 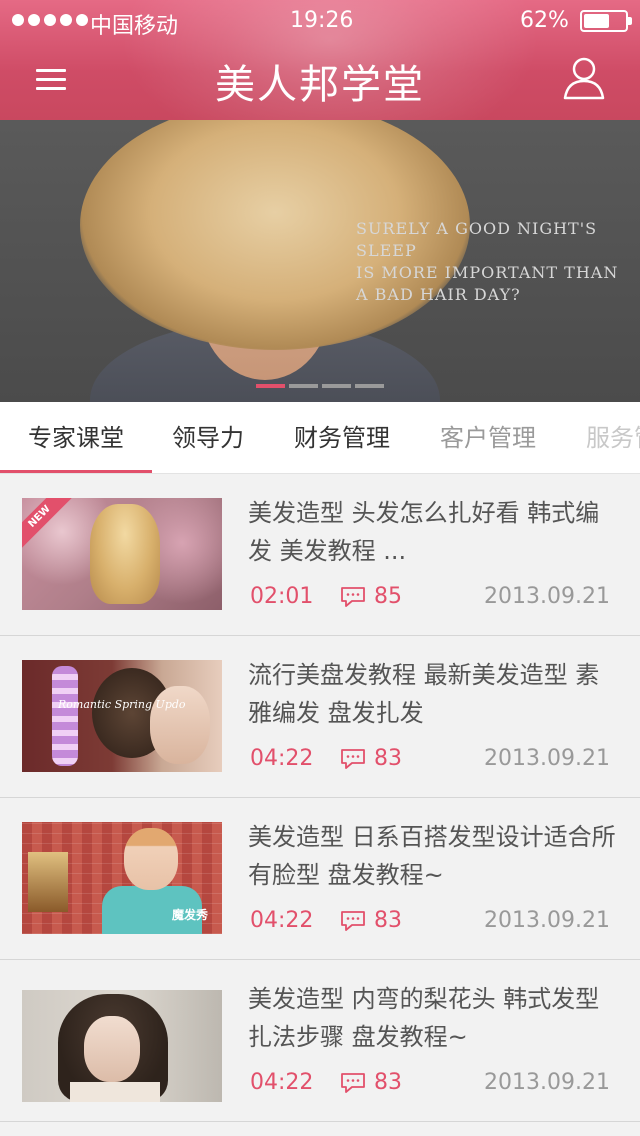 I want to click on video-thumbnail, so click(x=122, y=1046).